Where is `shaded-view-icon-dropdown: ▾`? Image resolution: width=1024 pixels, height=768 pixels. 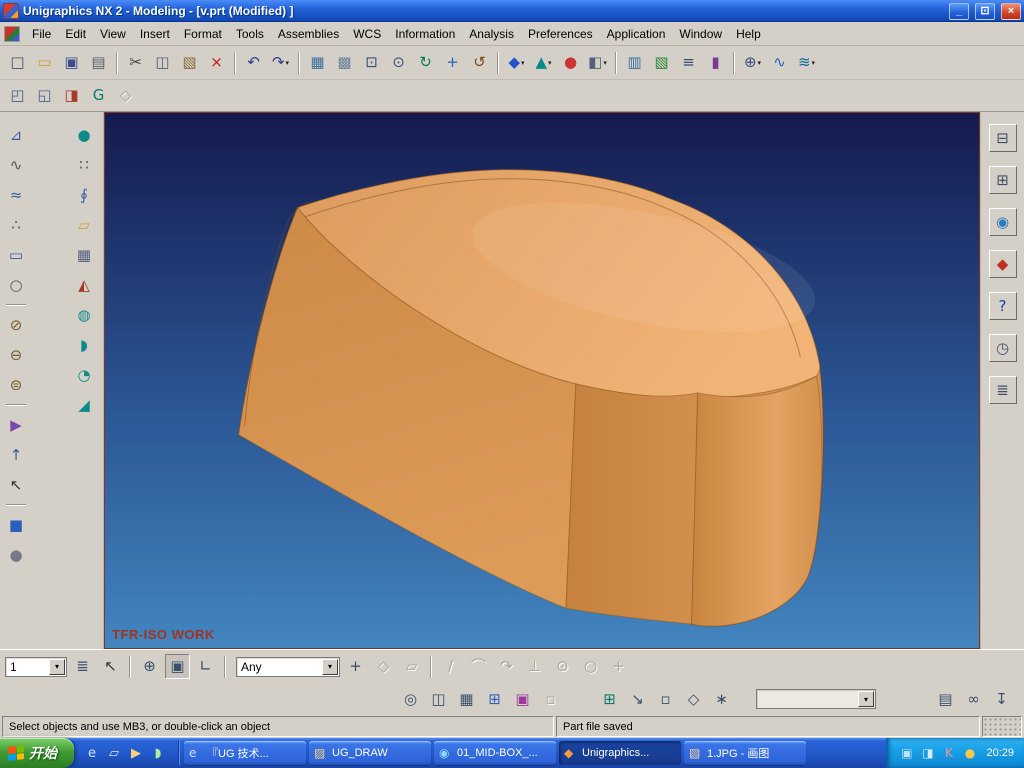 shaded-view-icon-dropdown: ▾ is located at coordinates (523, 63).